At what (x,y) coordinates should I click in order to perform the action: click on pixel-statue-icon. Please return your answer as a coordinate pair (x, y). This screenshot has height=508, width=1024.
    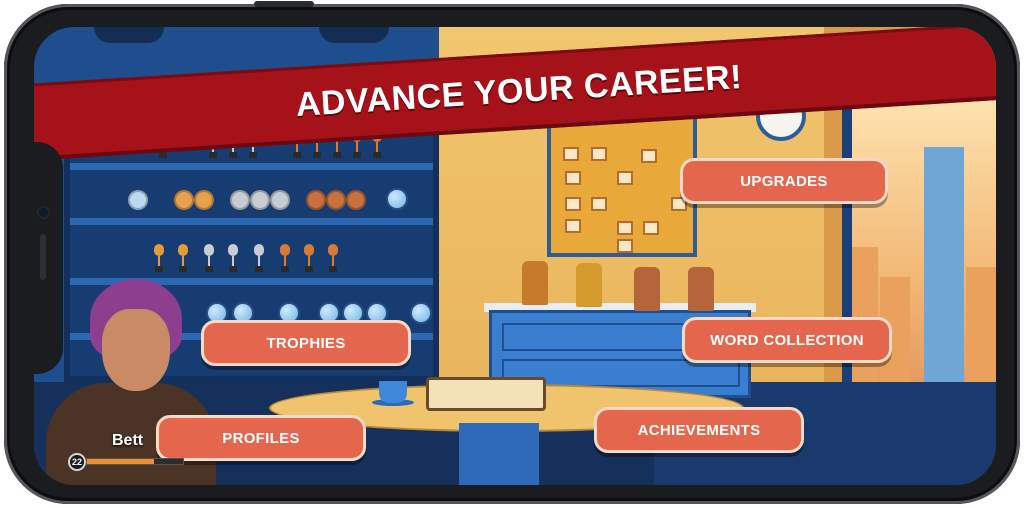
    Looking at the image, I should click on (589, 285).